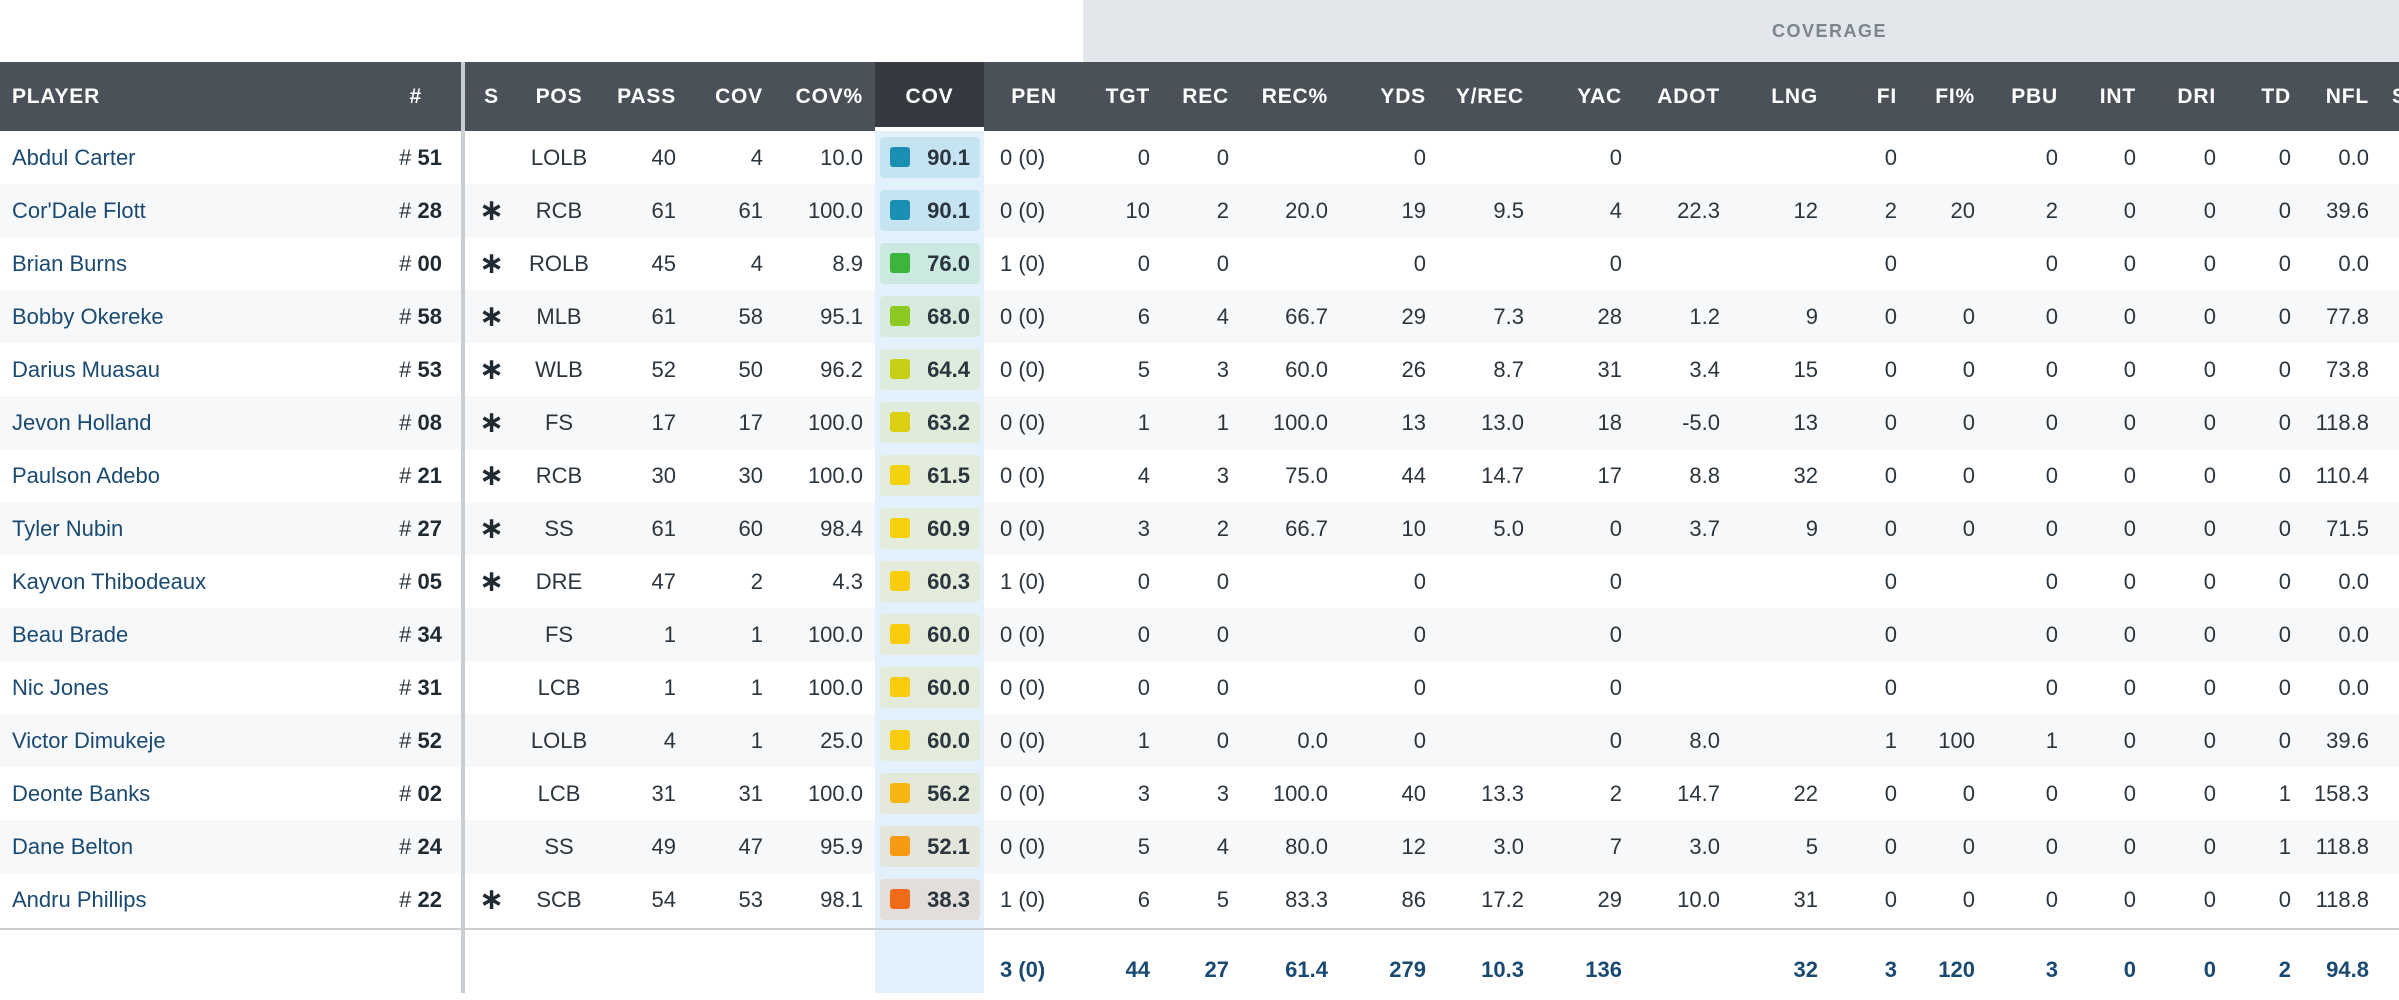  Describe the element at coordinates (929, 96) in the screenshot. I see `column-header-grade: COV` at that location.